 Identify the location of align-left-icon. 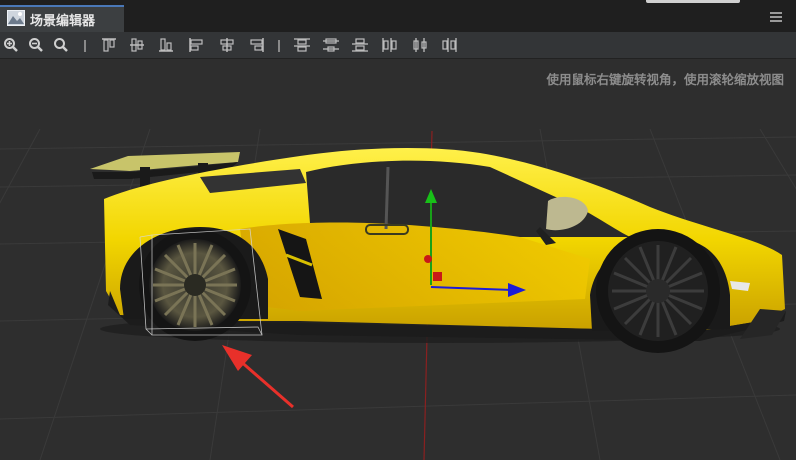
(197, 45).